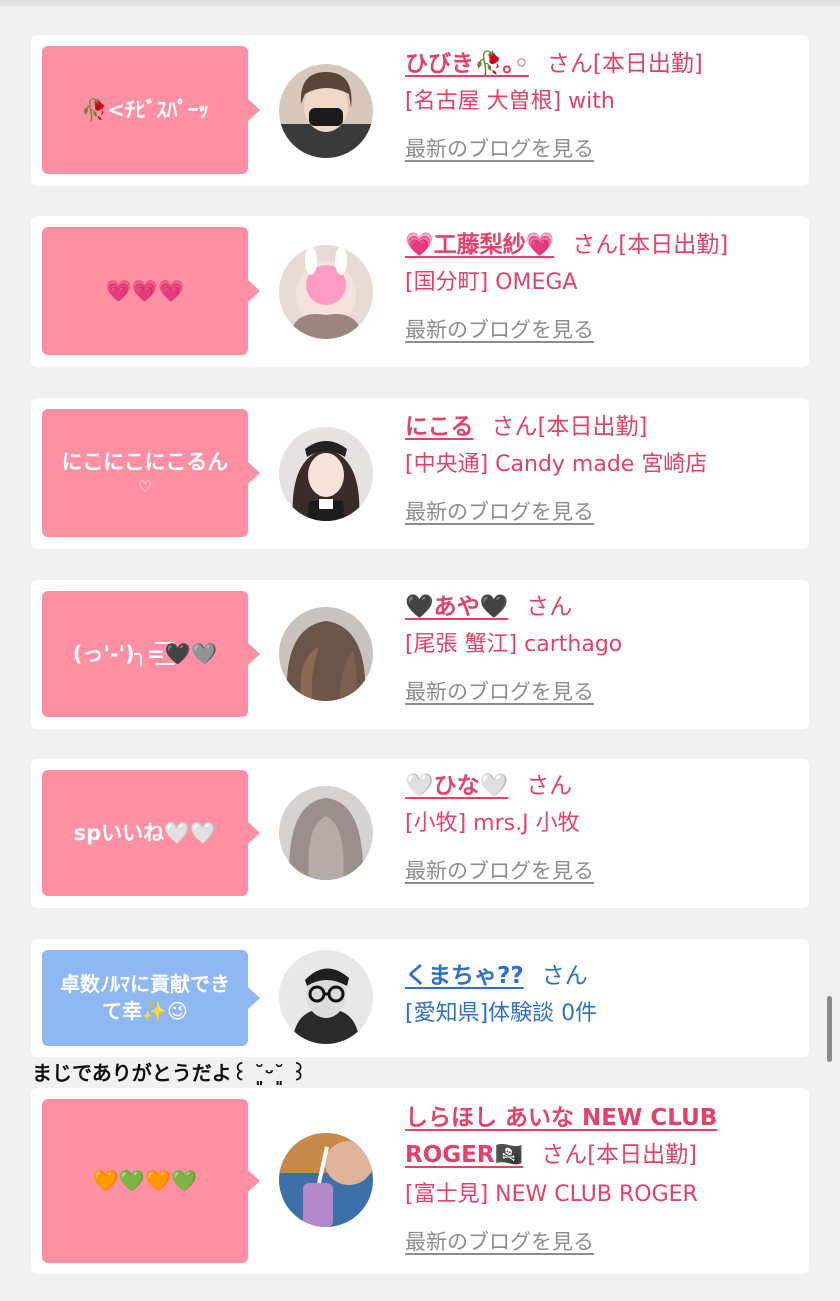 This screenshot has width=840, height=1301. I want to click on bubble-text: 🥀<ﾁﾋﾞｽﾊﾟｰｯ, so click(145, 109).